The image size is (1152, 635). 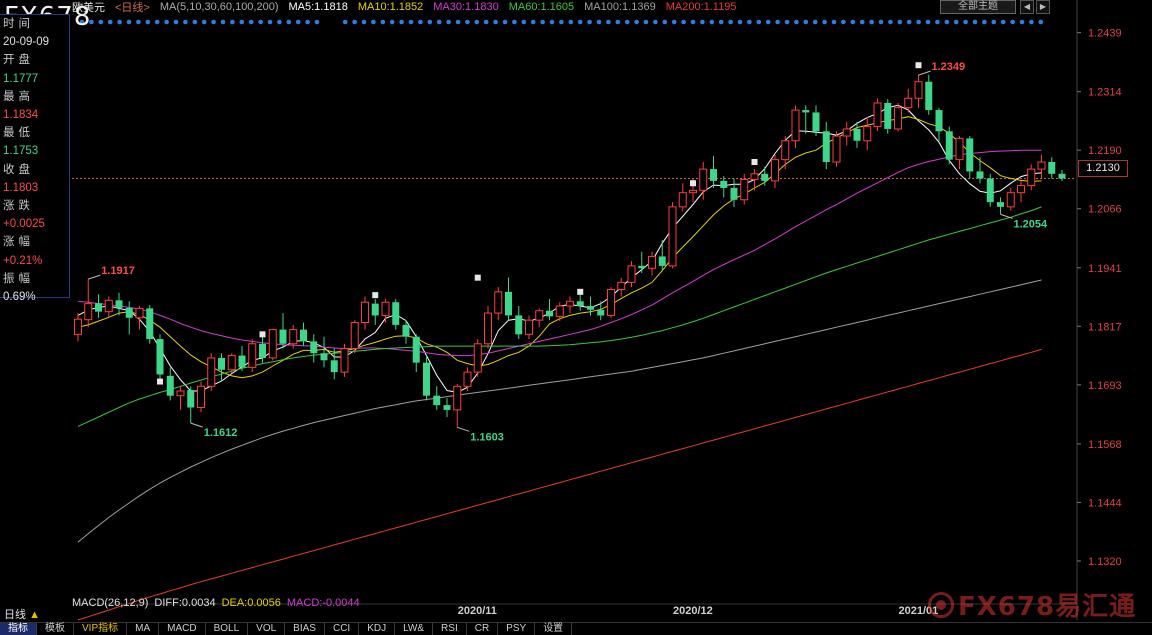 What do you see at coordinates (978, 7) in the screenshot?
I see `theme-dropdown: 全部主题` at bounding box center [978, 7].